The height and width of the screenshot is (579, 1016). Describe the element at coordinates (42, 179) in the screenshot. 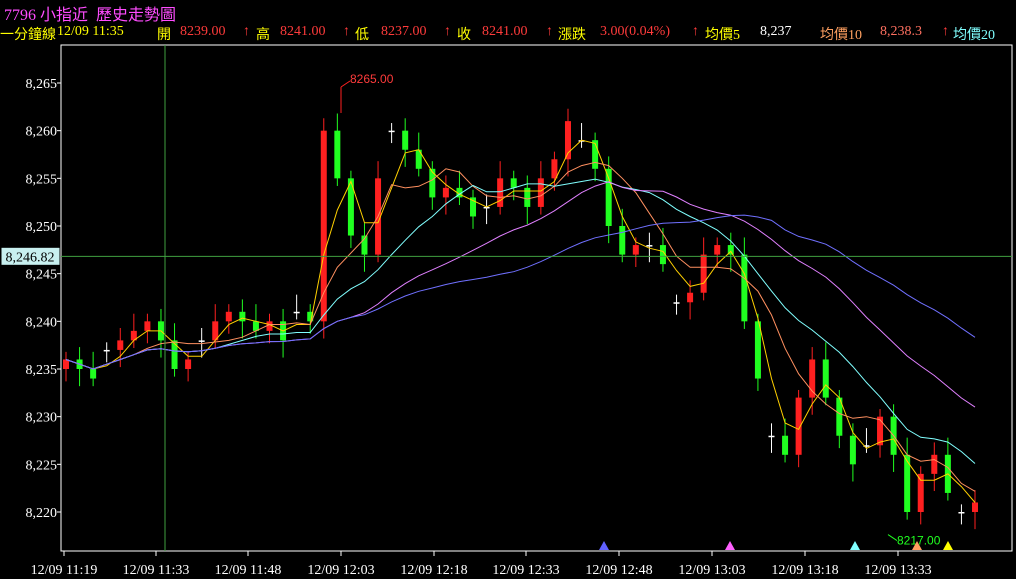

I see `y-tick-label: 8,255` at that location.